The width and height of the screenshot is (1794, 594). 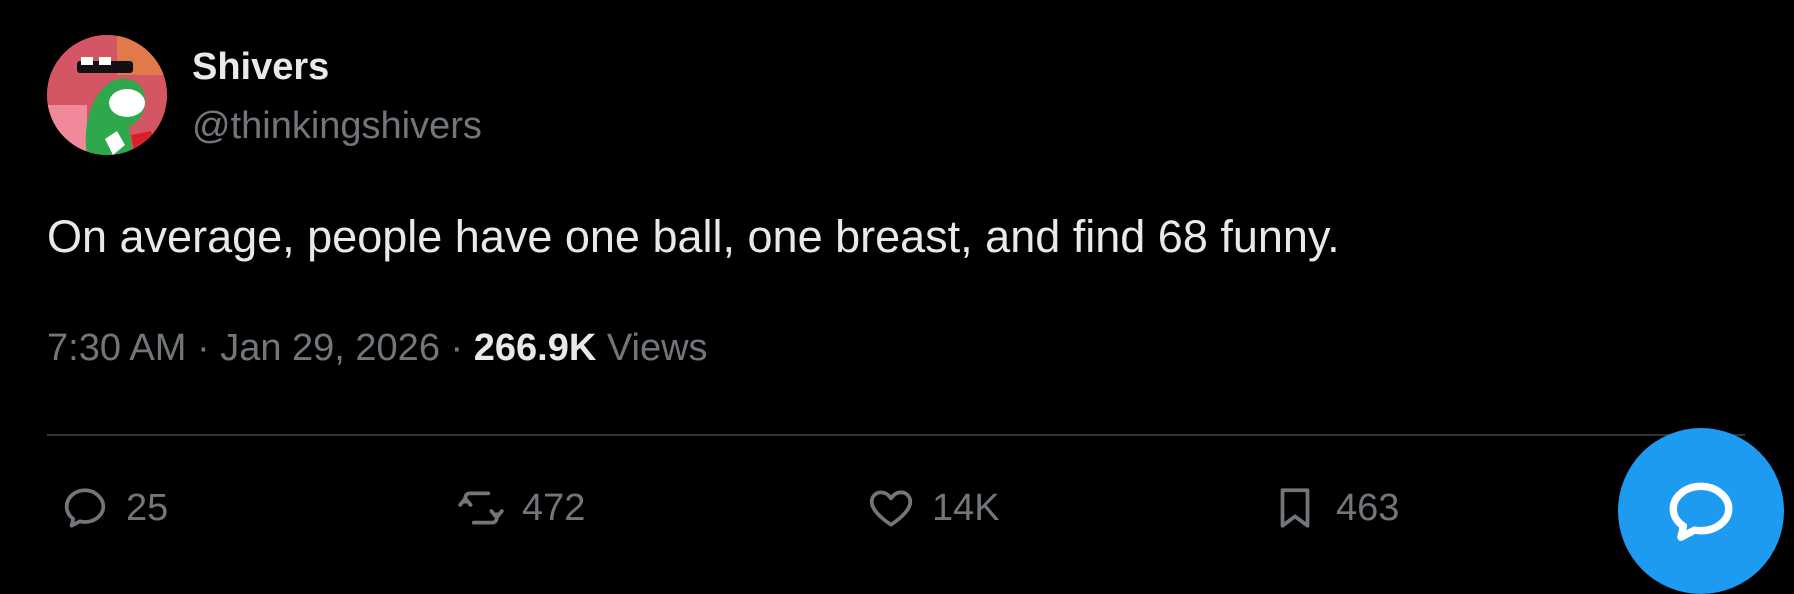 I want to click on repost-count: 472, so click(x=554, y=507).